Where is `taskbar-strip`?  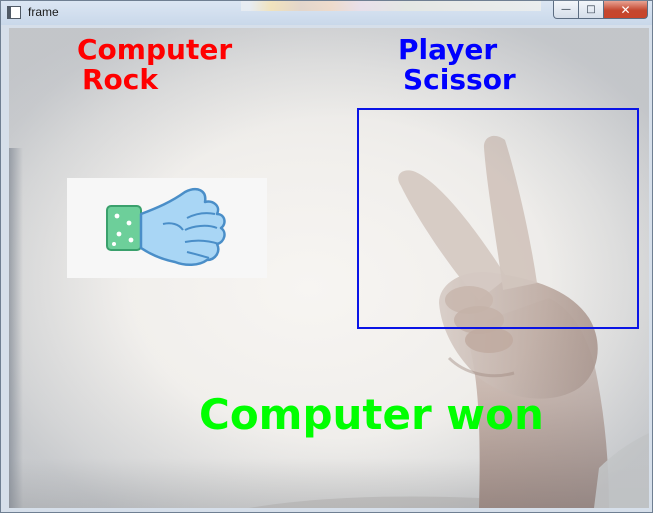
taskbar-strip is located at coordinates (391, 6).